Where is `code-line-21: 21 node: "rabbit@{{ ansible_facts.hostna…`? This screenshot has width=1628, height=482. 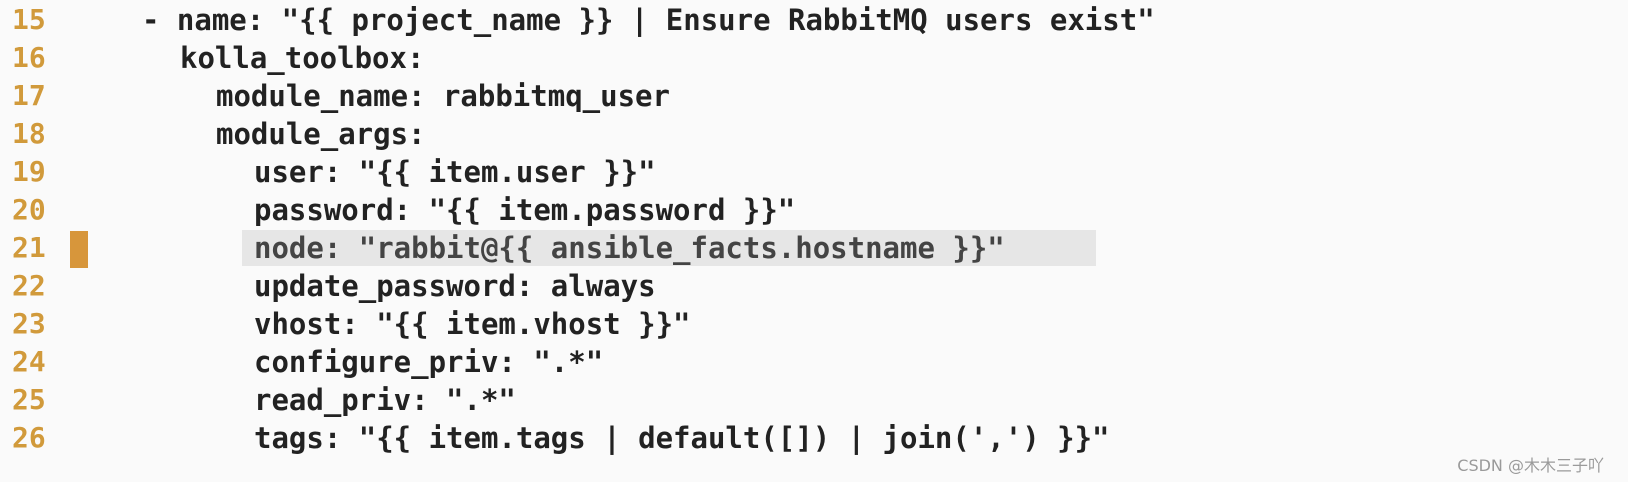 code-line-21: 21 node: "rabbit@{{ ansible_facts.hostna… is located at coordinates (814, 248).